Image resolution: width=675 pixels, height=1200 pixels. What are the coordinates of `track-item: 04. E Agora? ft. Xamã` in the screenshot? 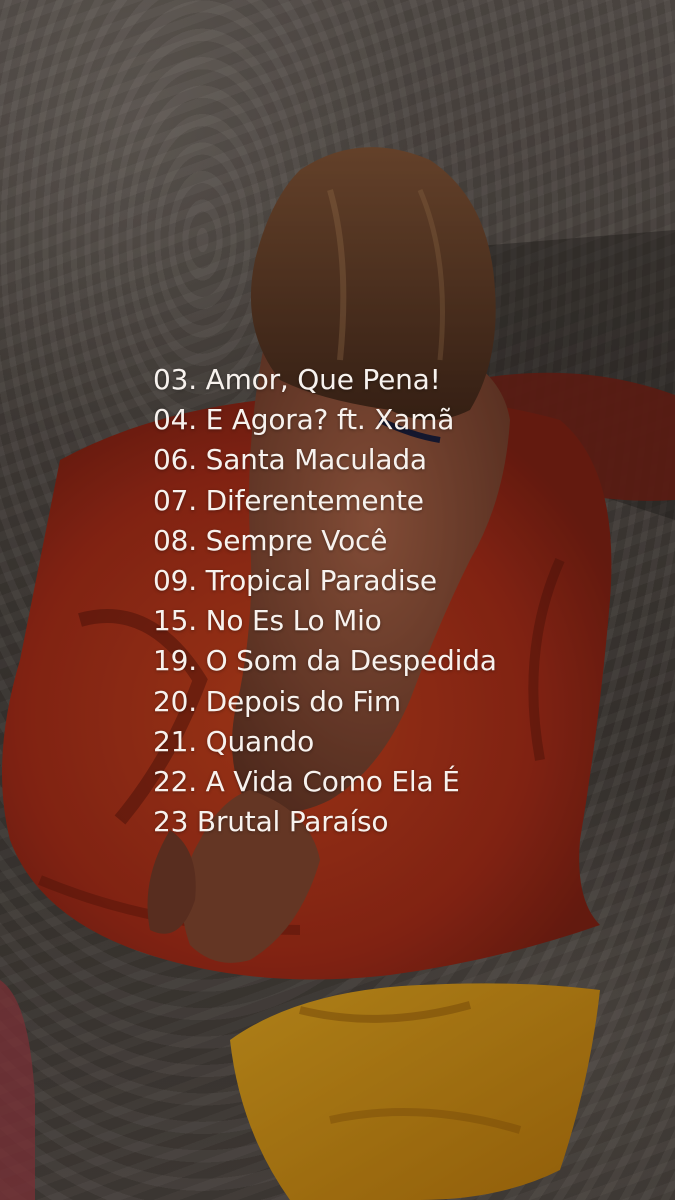 It's located at (304, 420).